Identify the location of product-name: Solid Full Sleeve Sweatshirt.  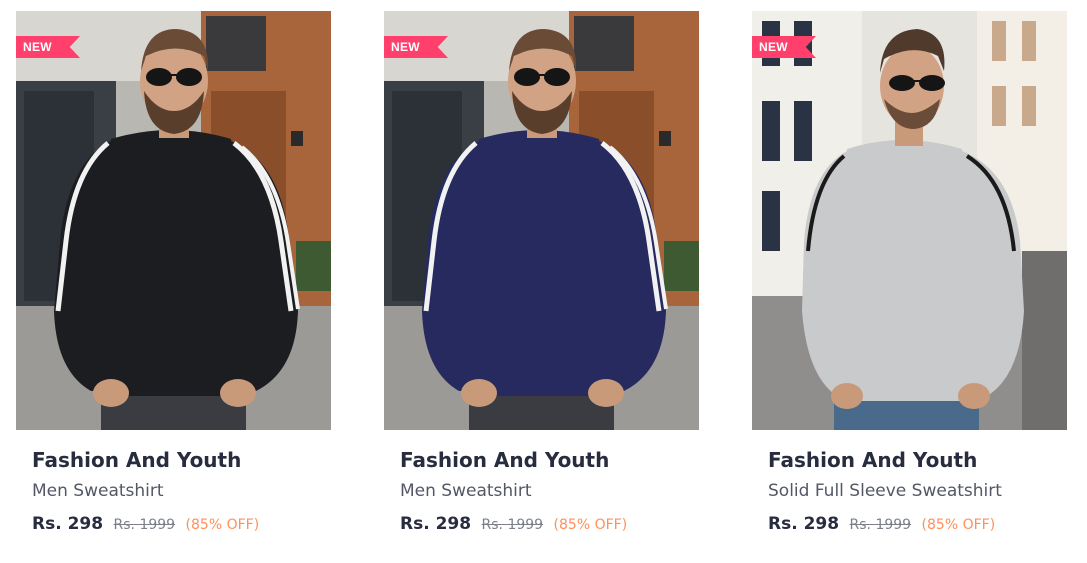
(885, 491).